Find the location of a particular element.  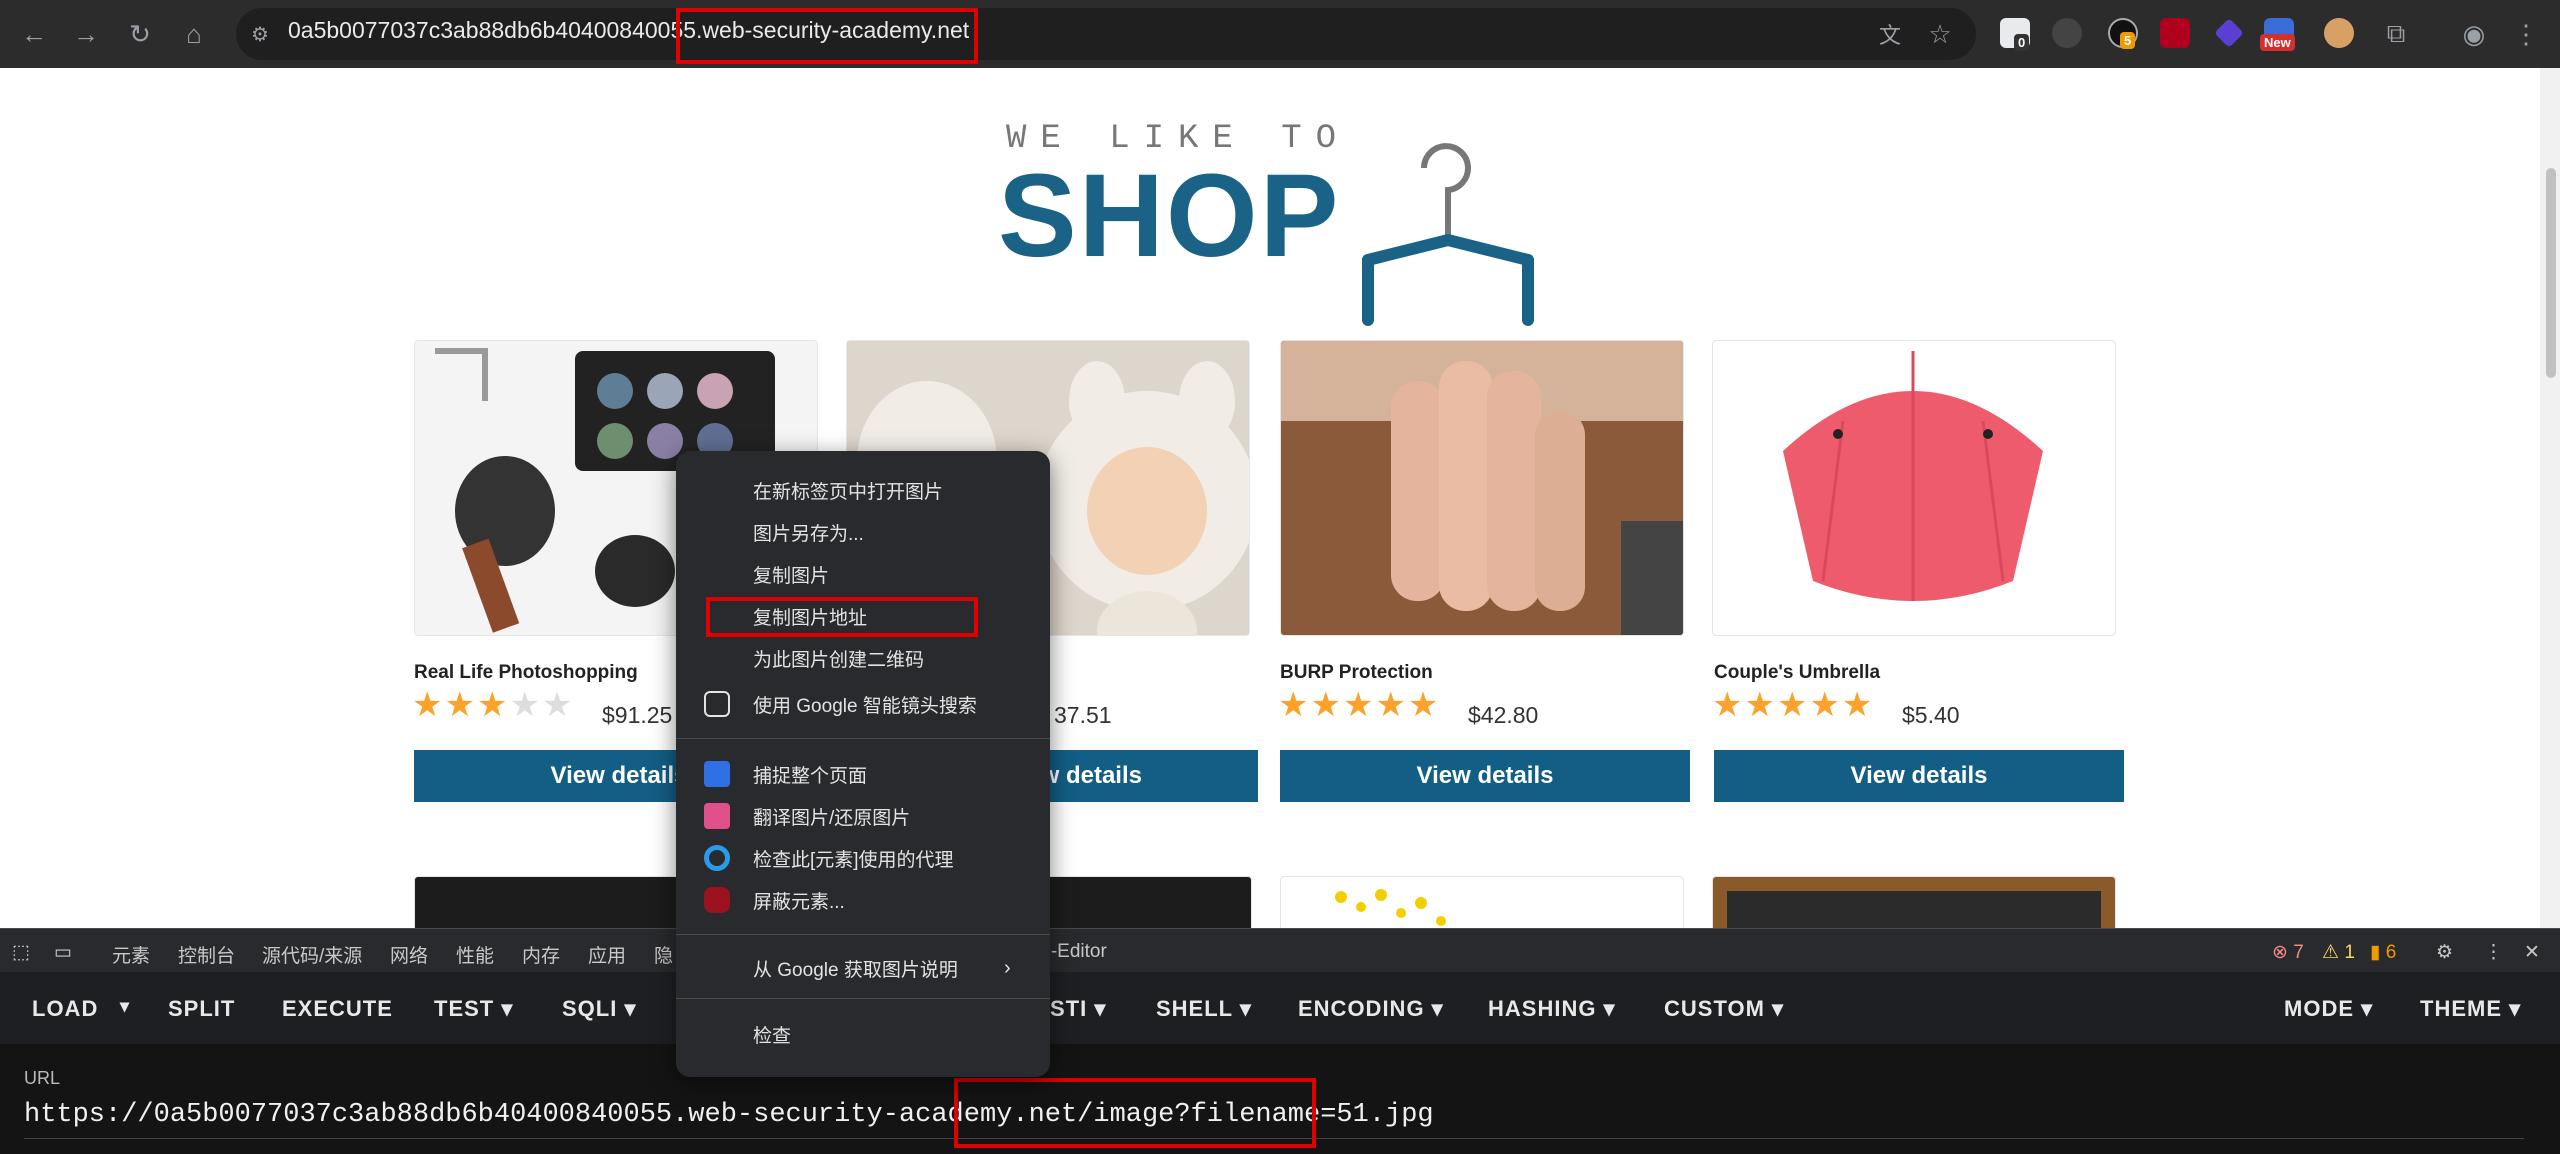

ctx-open-image-new-tab: 在新标签页中打开图片 is located at coordinates (863, 490).